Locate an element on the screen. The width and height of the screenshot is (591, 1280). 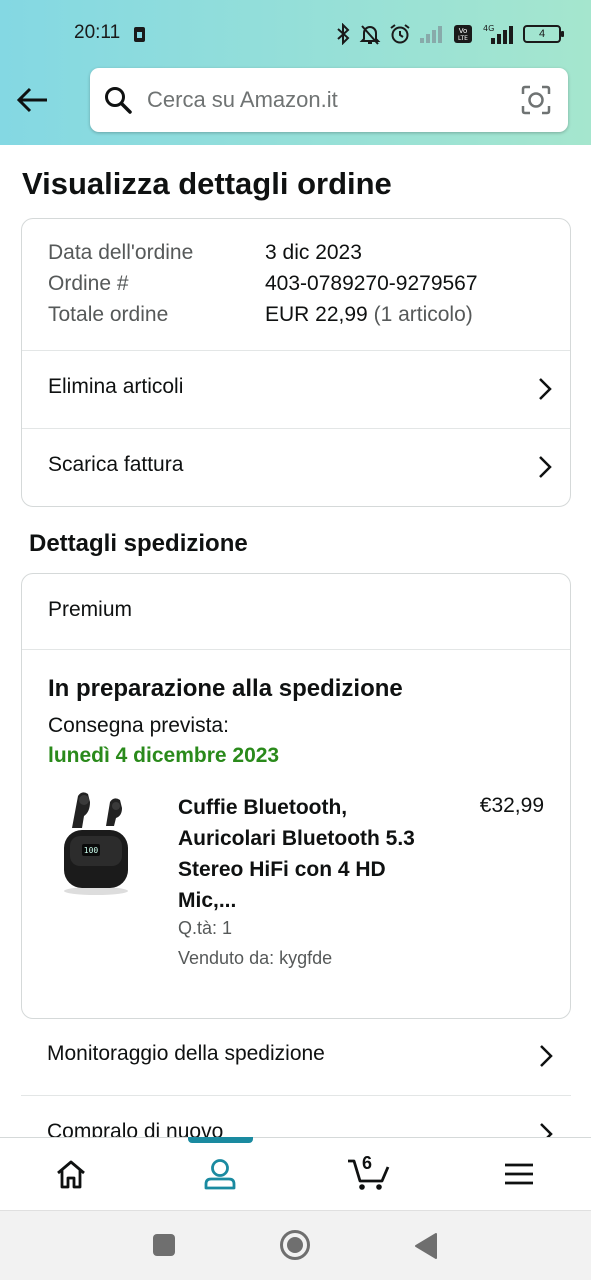
shipment-status: In preparazione alla spedizione is located at coordinates (225, 688).